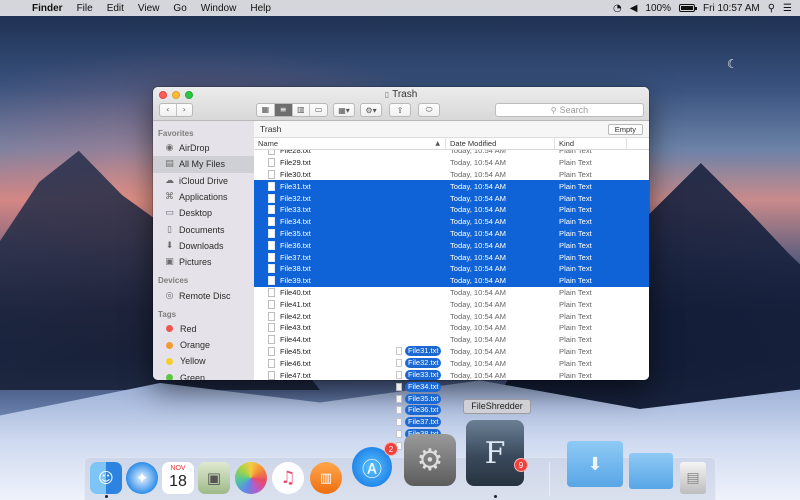 Image resolution: width=800 pixels, height=500 pixels. Describe the element at coordinates (185, 110) in the screenshot. I see `forward-button: ›` at that location.